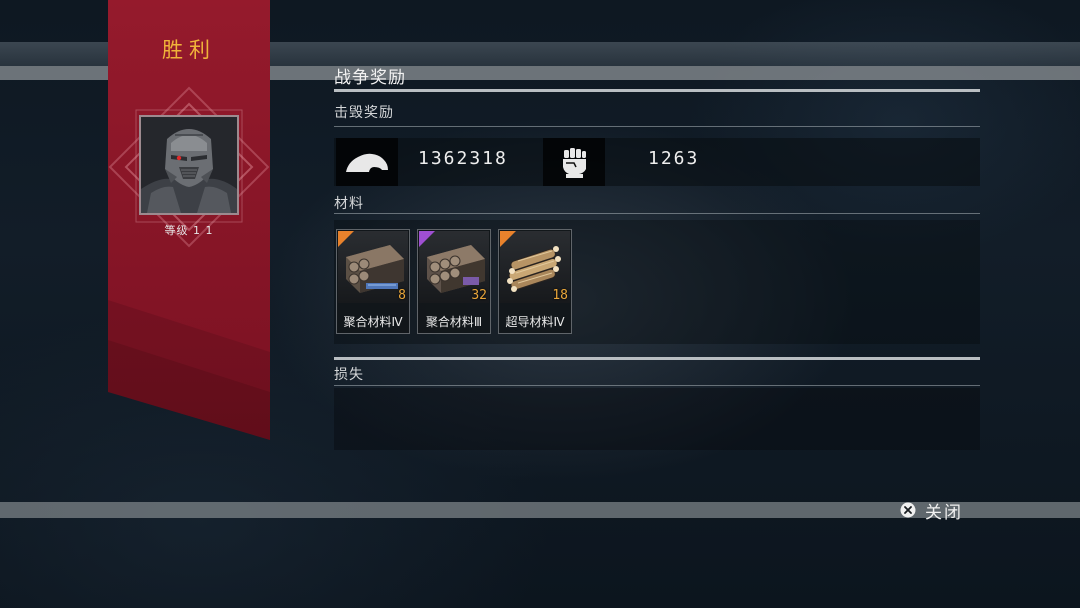 The image size is (1080, 608). I want to click on loss-area, so click(657, 419).